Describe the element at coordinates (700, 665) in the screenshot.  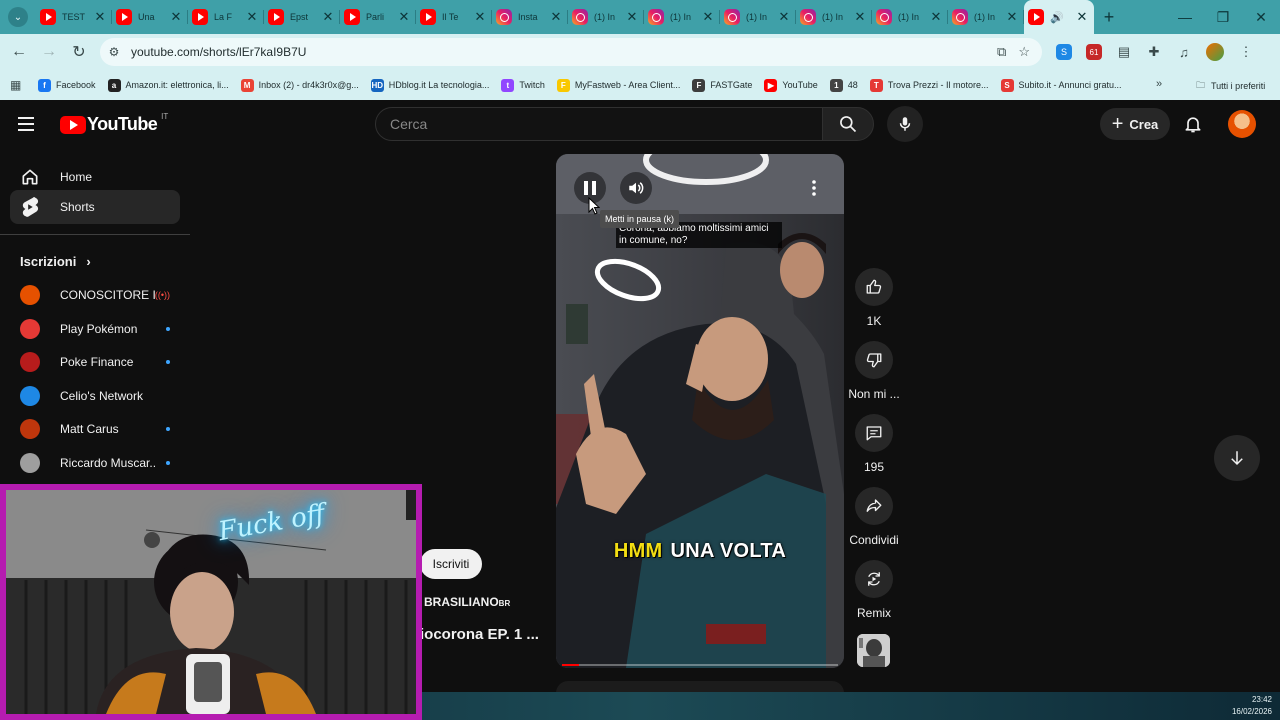
I see `video-progress-bar` at that location.